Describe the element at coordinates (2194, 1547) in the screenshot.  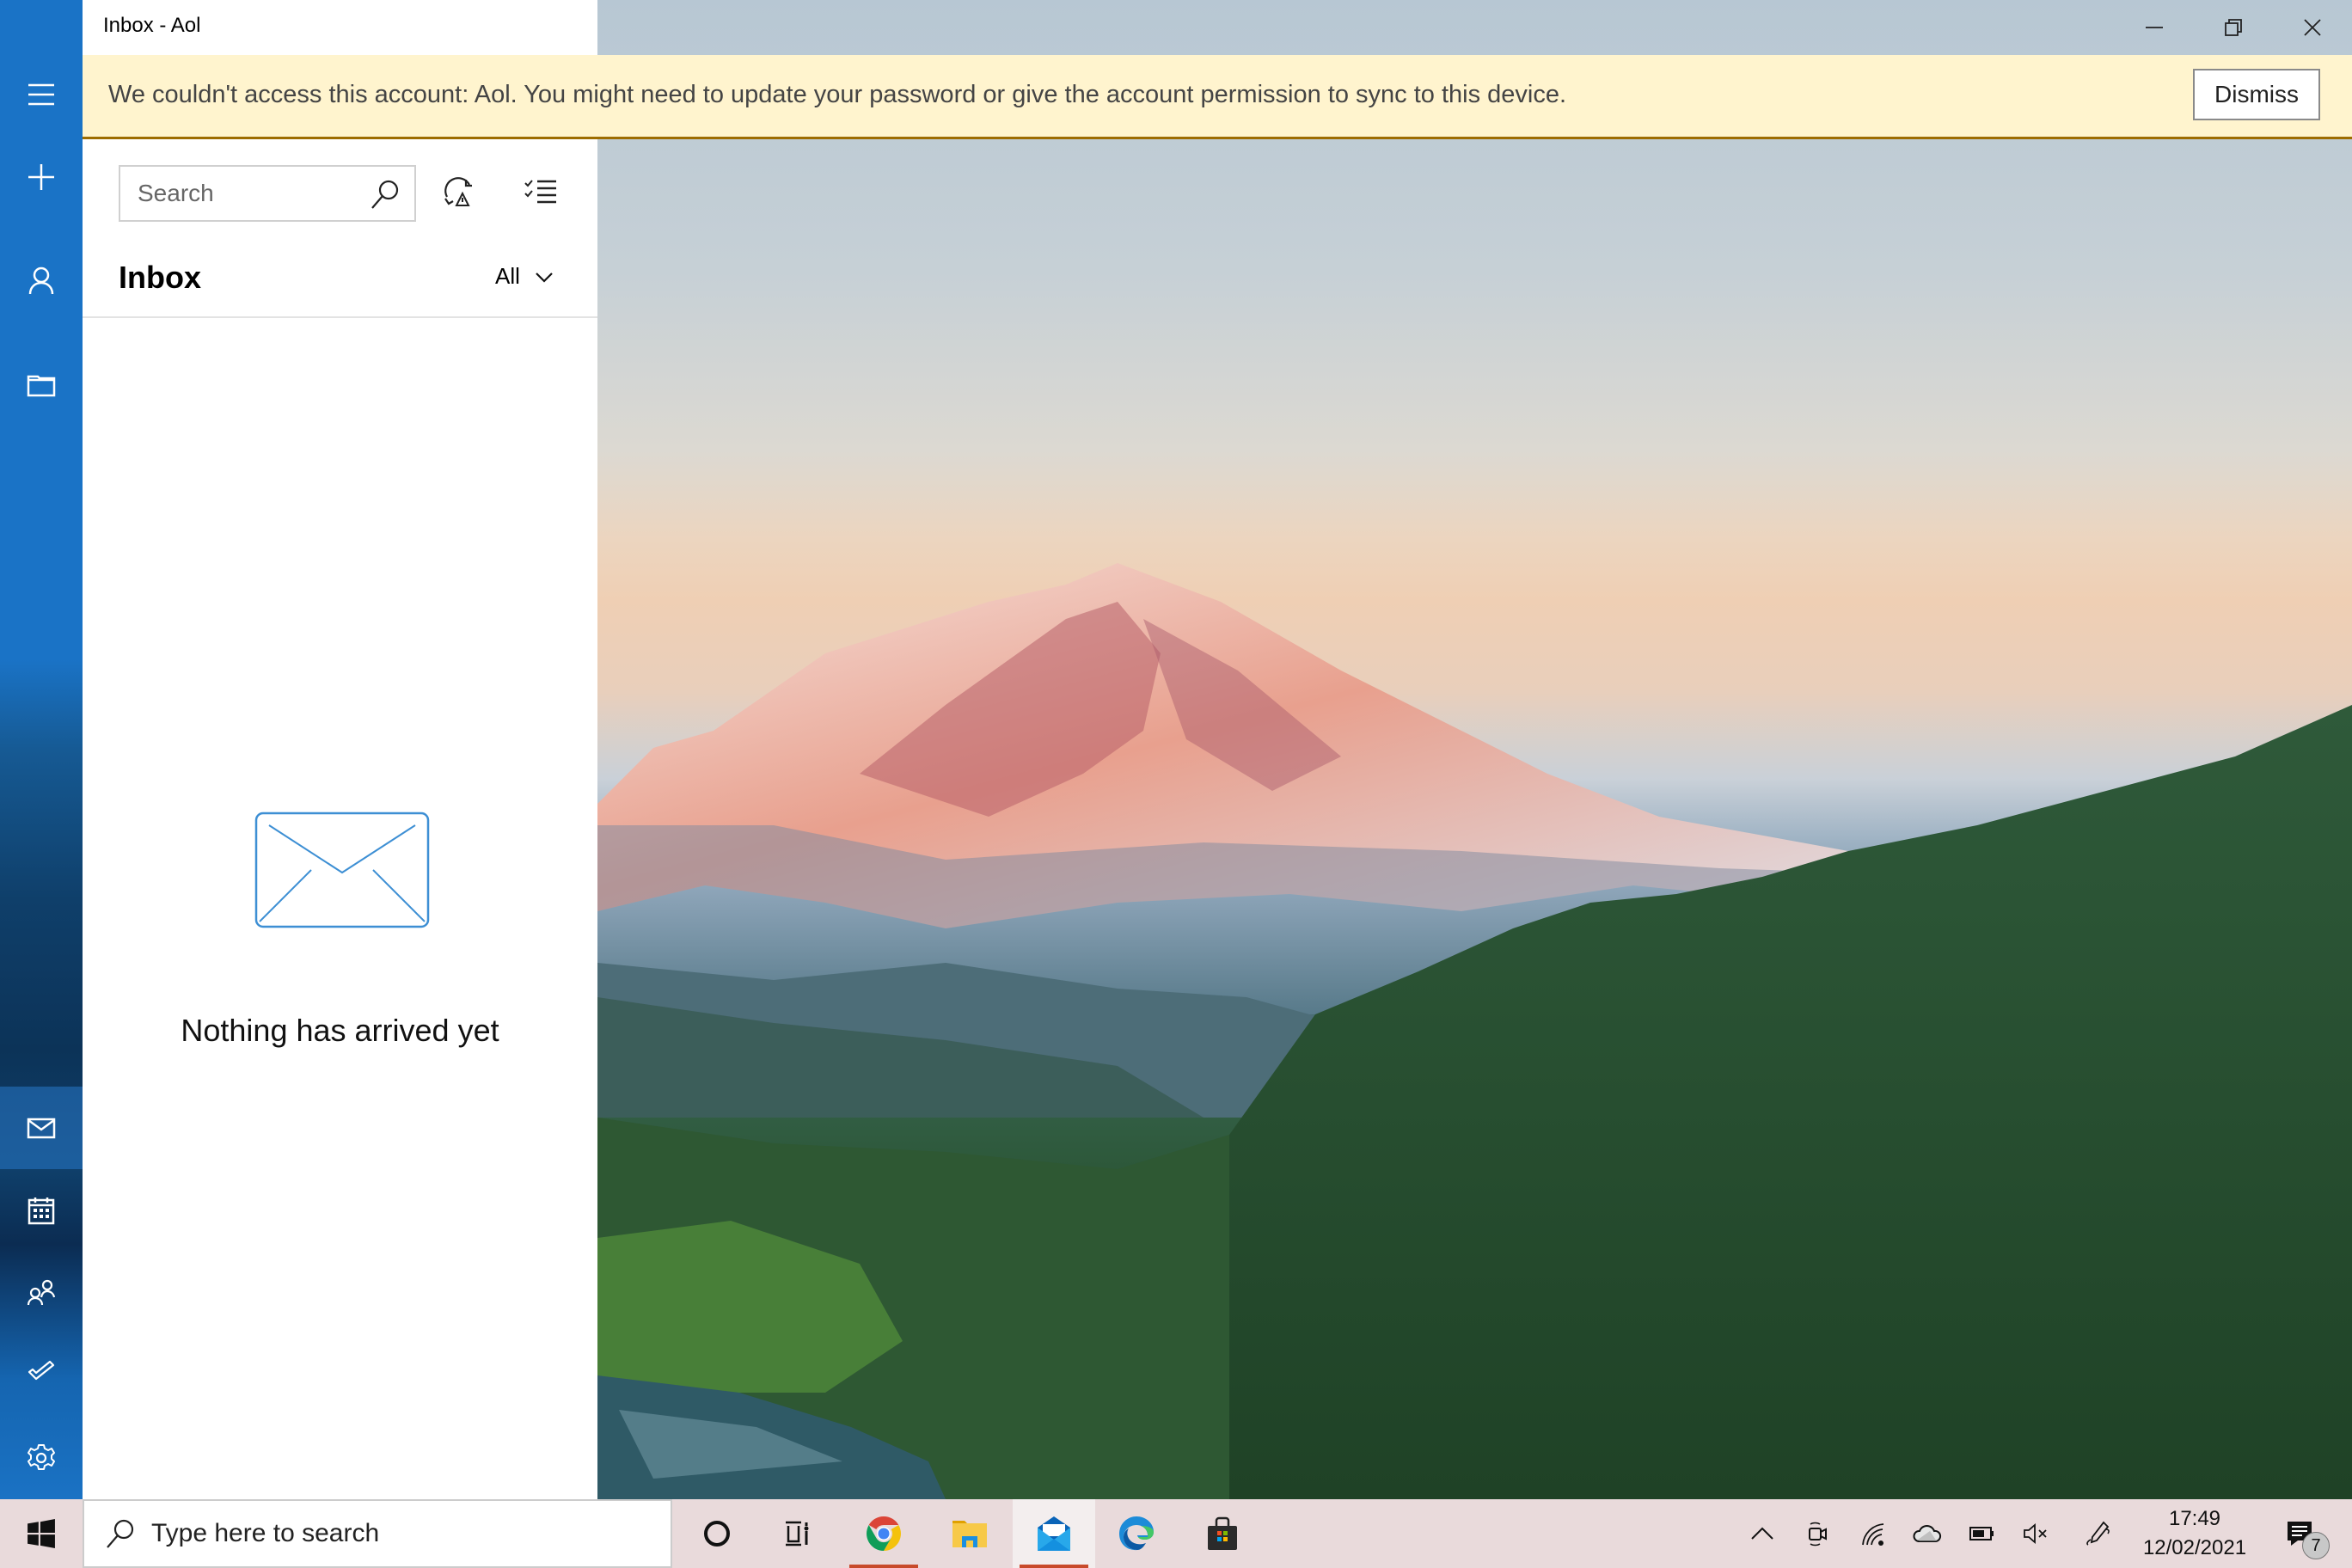
I see `clock-date: 12/02/2021` at that location.